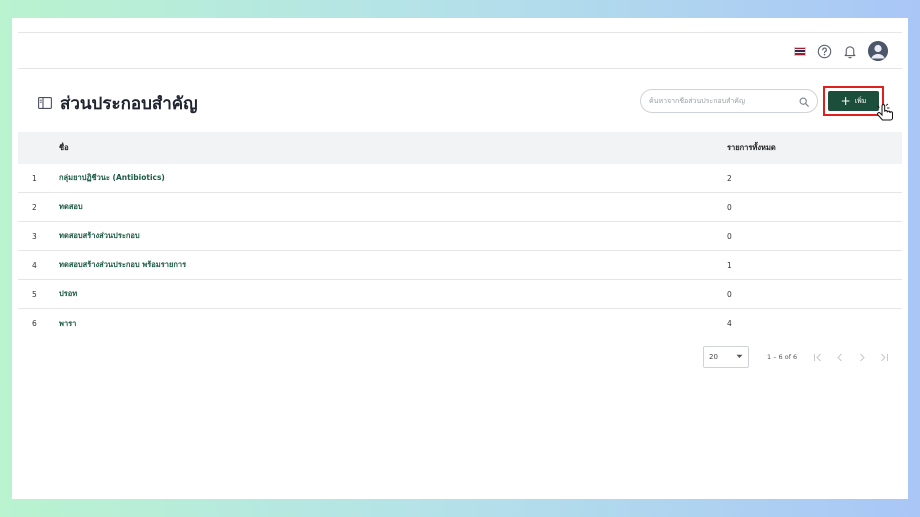 The height and width of the screenshot is (517, 920). Describe the element at coordinates (34, 294) in the screenshot. I see `row-index: 5` at that location.